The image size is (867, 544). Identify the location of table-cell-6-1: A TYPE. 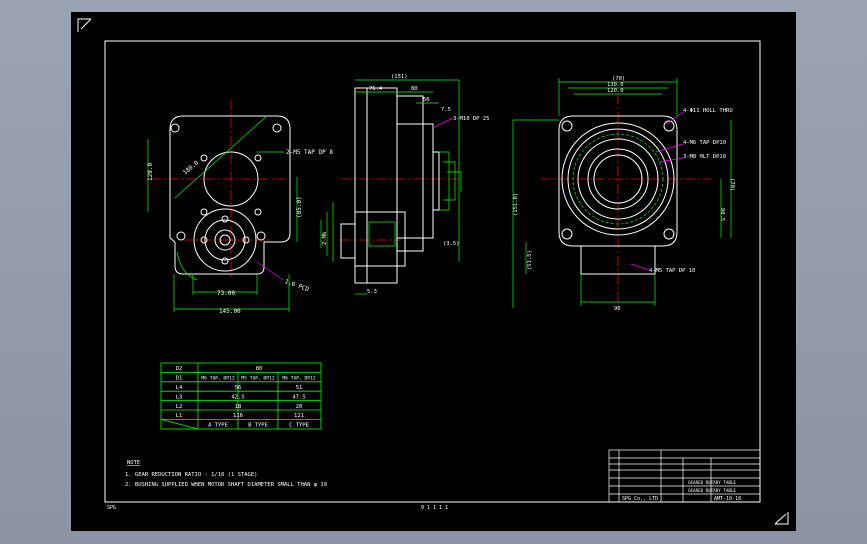
(218, 426).